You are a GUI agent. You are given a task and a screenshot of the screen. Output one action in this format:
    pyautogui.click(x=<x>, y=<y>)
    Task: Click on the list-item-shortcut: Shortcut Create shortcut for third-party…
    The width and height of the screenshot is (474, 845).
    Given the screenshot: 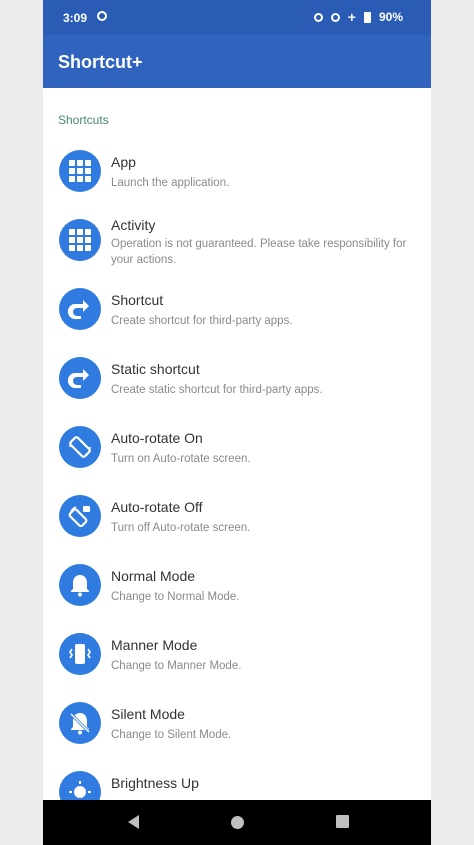 What is the action you would take?
    pyautogui.click(x=237, y=310)
    